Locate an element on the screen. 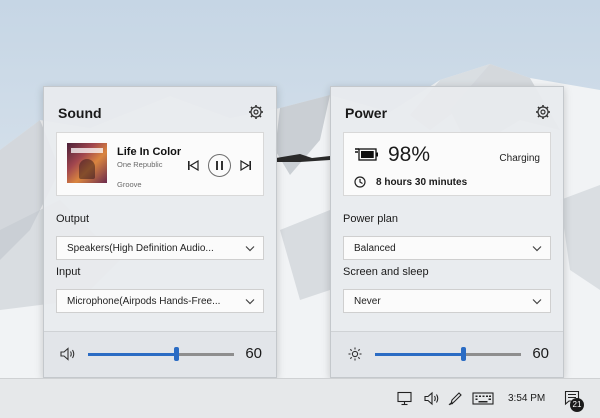 This screenshot has height=418, width=600. power-panel-title: Power is located at coordinates (366, 113).